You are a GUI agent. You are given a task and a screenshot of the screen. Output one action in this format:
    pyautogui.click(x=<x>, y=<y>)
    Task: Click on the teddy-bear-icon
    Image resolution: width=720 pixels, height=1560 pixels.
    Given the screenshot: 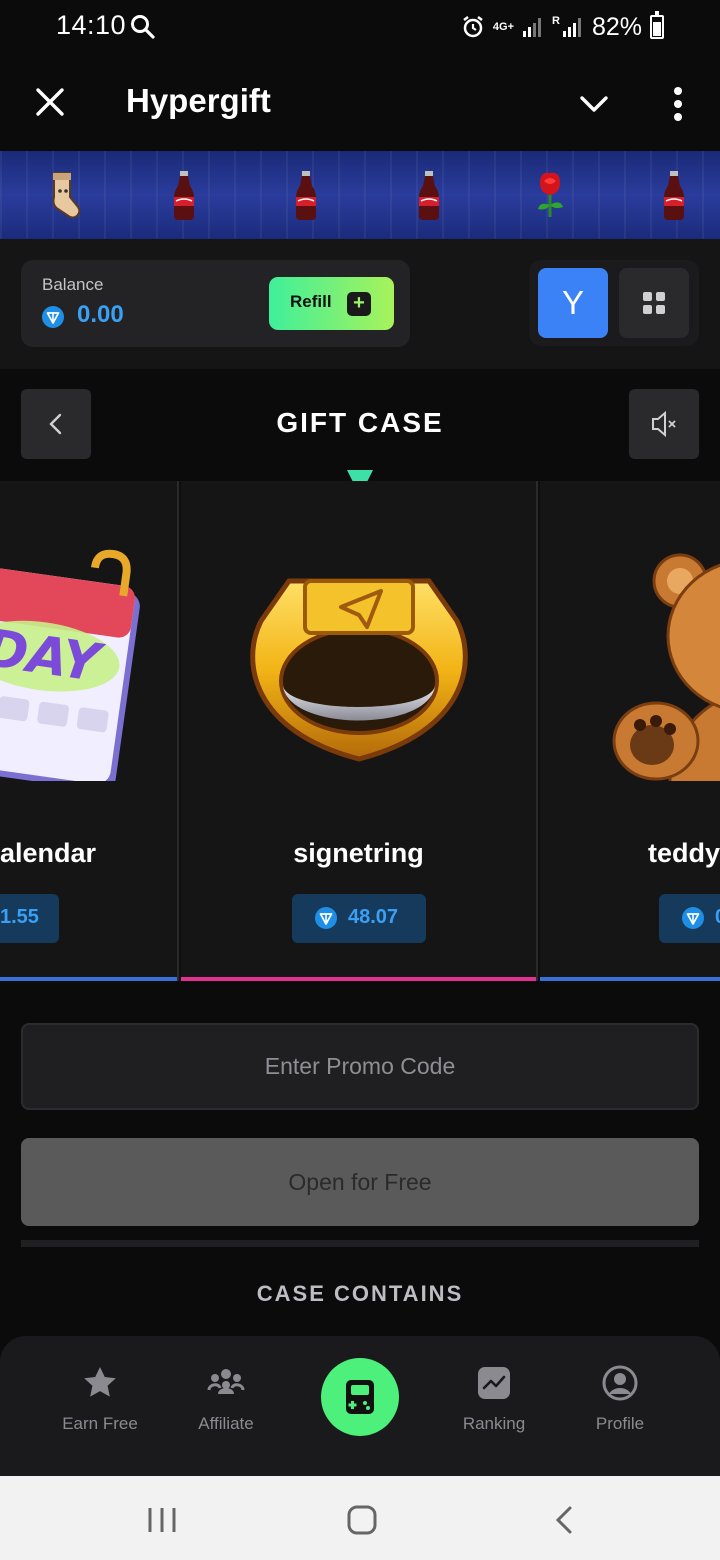 What is the action you would take?
    pyautogui.click(x=666, y=667)
    